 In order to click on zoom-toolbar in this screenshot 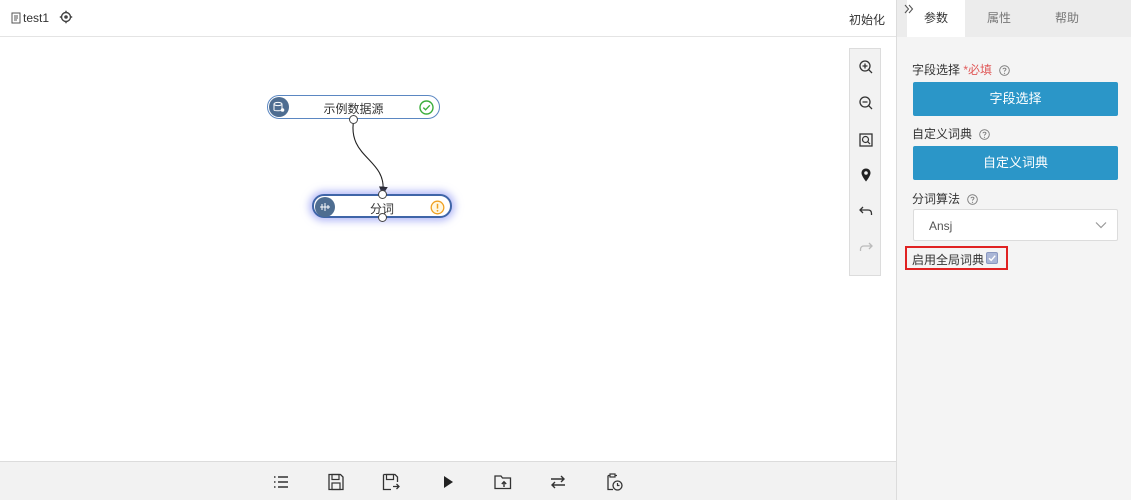, I will do `click(865, 162)`.